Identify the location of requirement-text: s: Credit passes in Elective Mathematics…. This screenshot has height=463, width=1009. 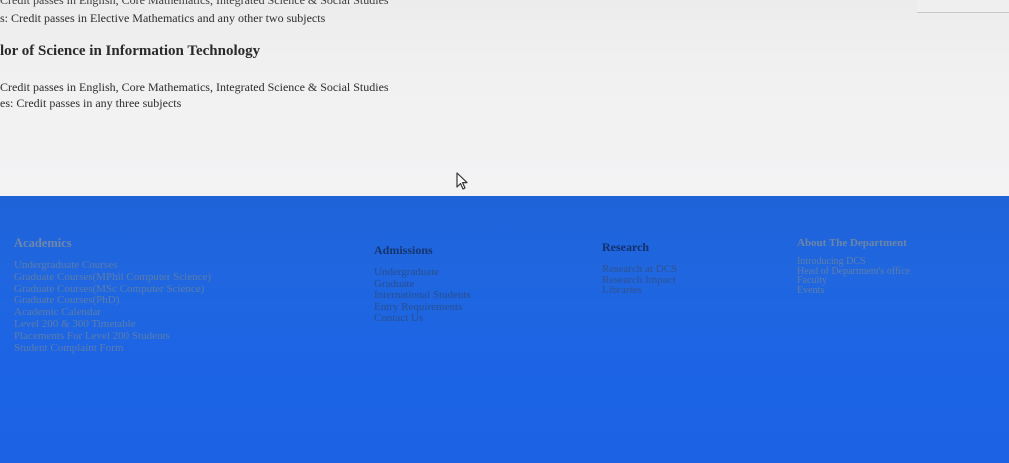
(163, 18).